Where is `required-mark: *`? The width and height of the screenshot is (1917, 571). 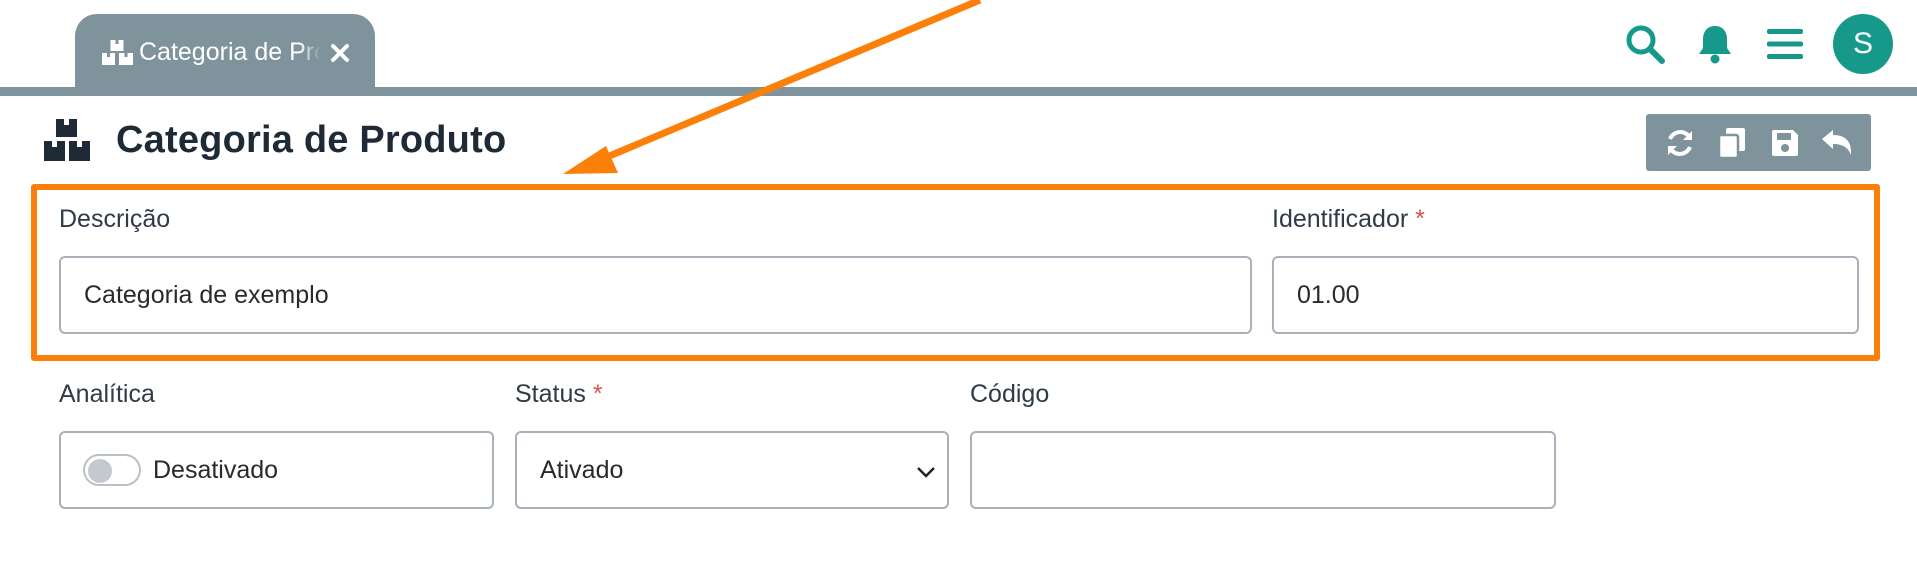
required-mark: * is located at coordinates (597, 394).